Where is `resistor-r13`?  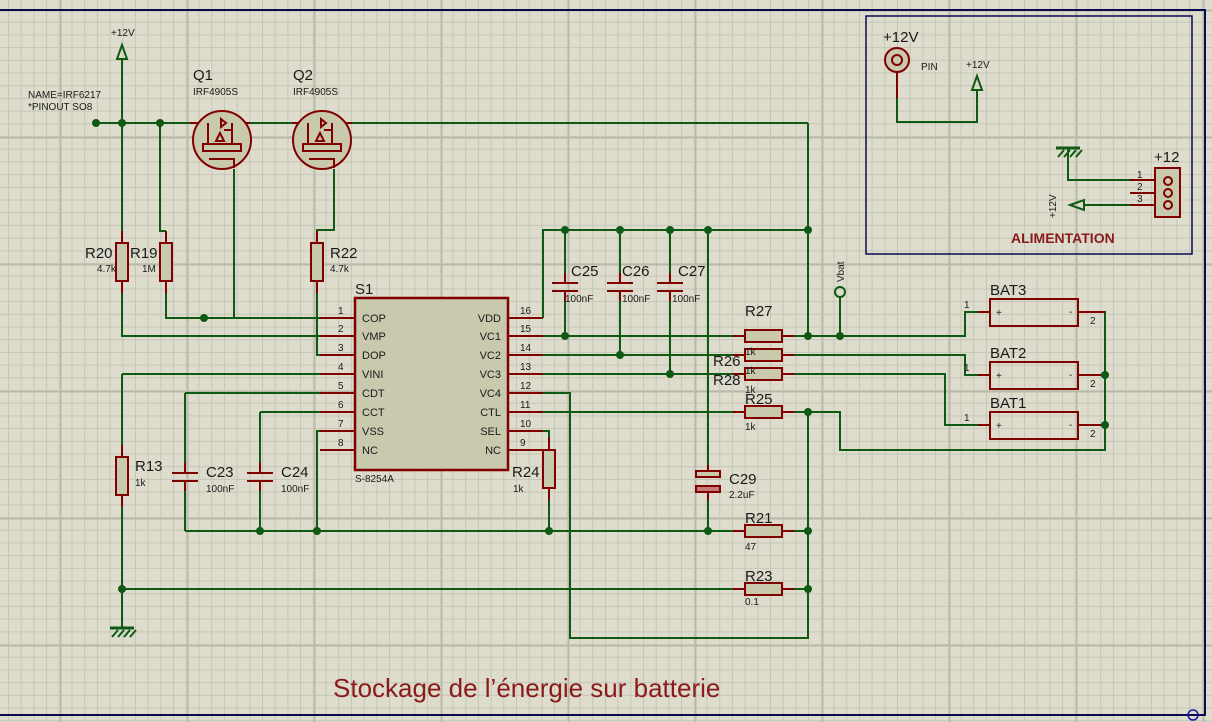
resistor-r13 is located at coordinates (122, 476).